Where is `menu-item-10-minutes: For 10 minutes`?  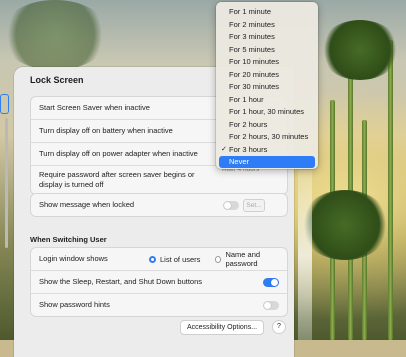 menu-item-10-minutes: For 10 minutes is located at coordinates (267, 62).